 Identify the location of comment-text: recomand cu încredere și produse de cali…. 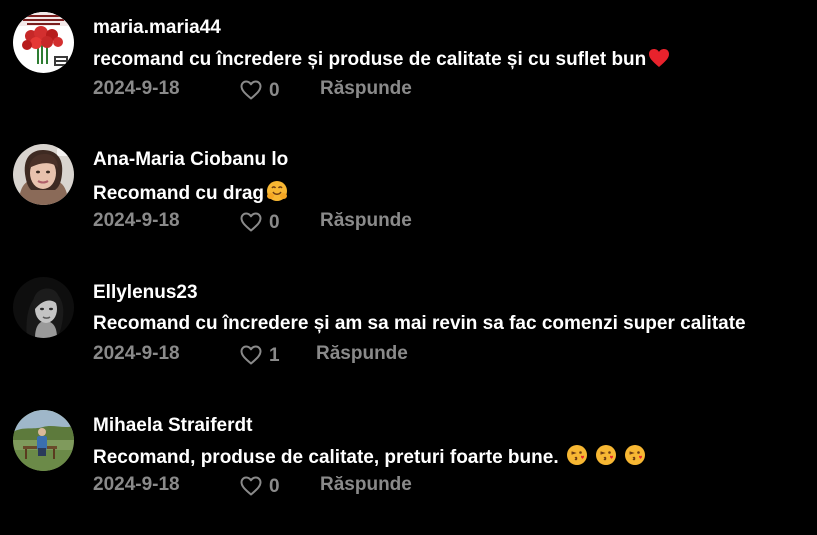
(381, 61).